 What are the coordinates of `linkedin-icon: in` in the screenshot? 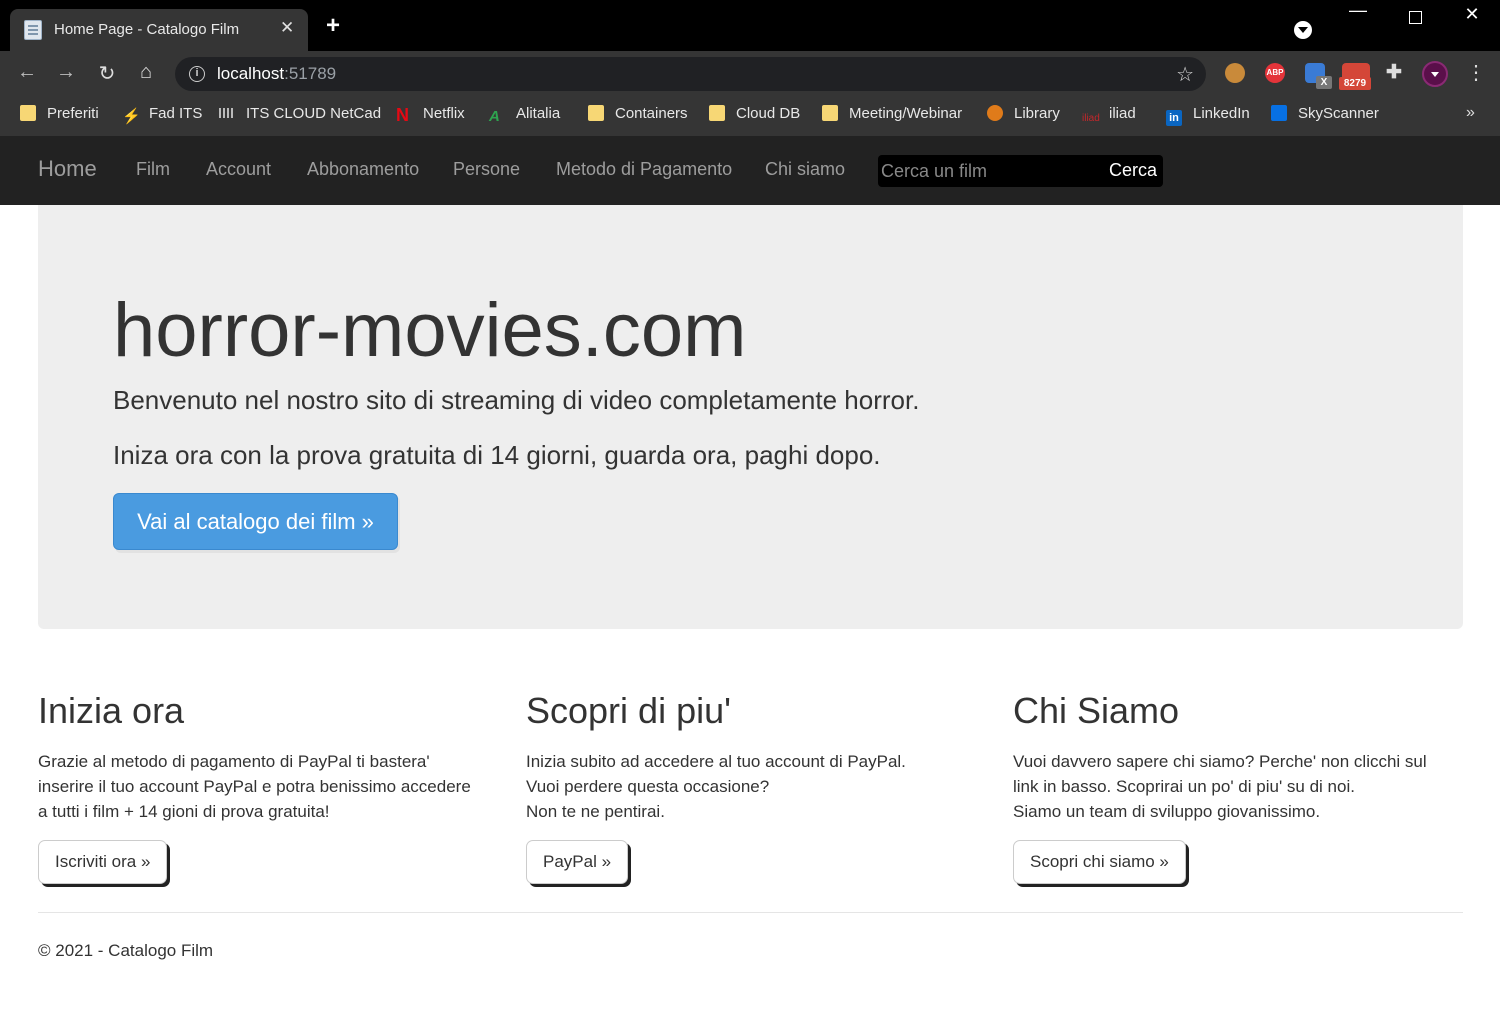 It's located at (1174, 118).